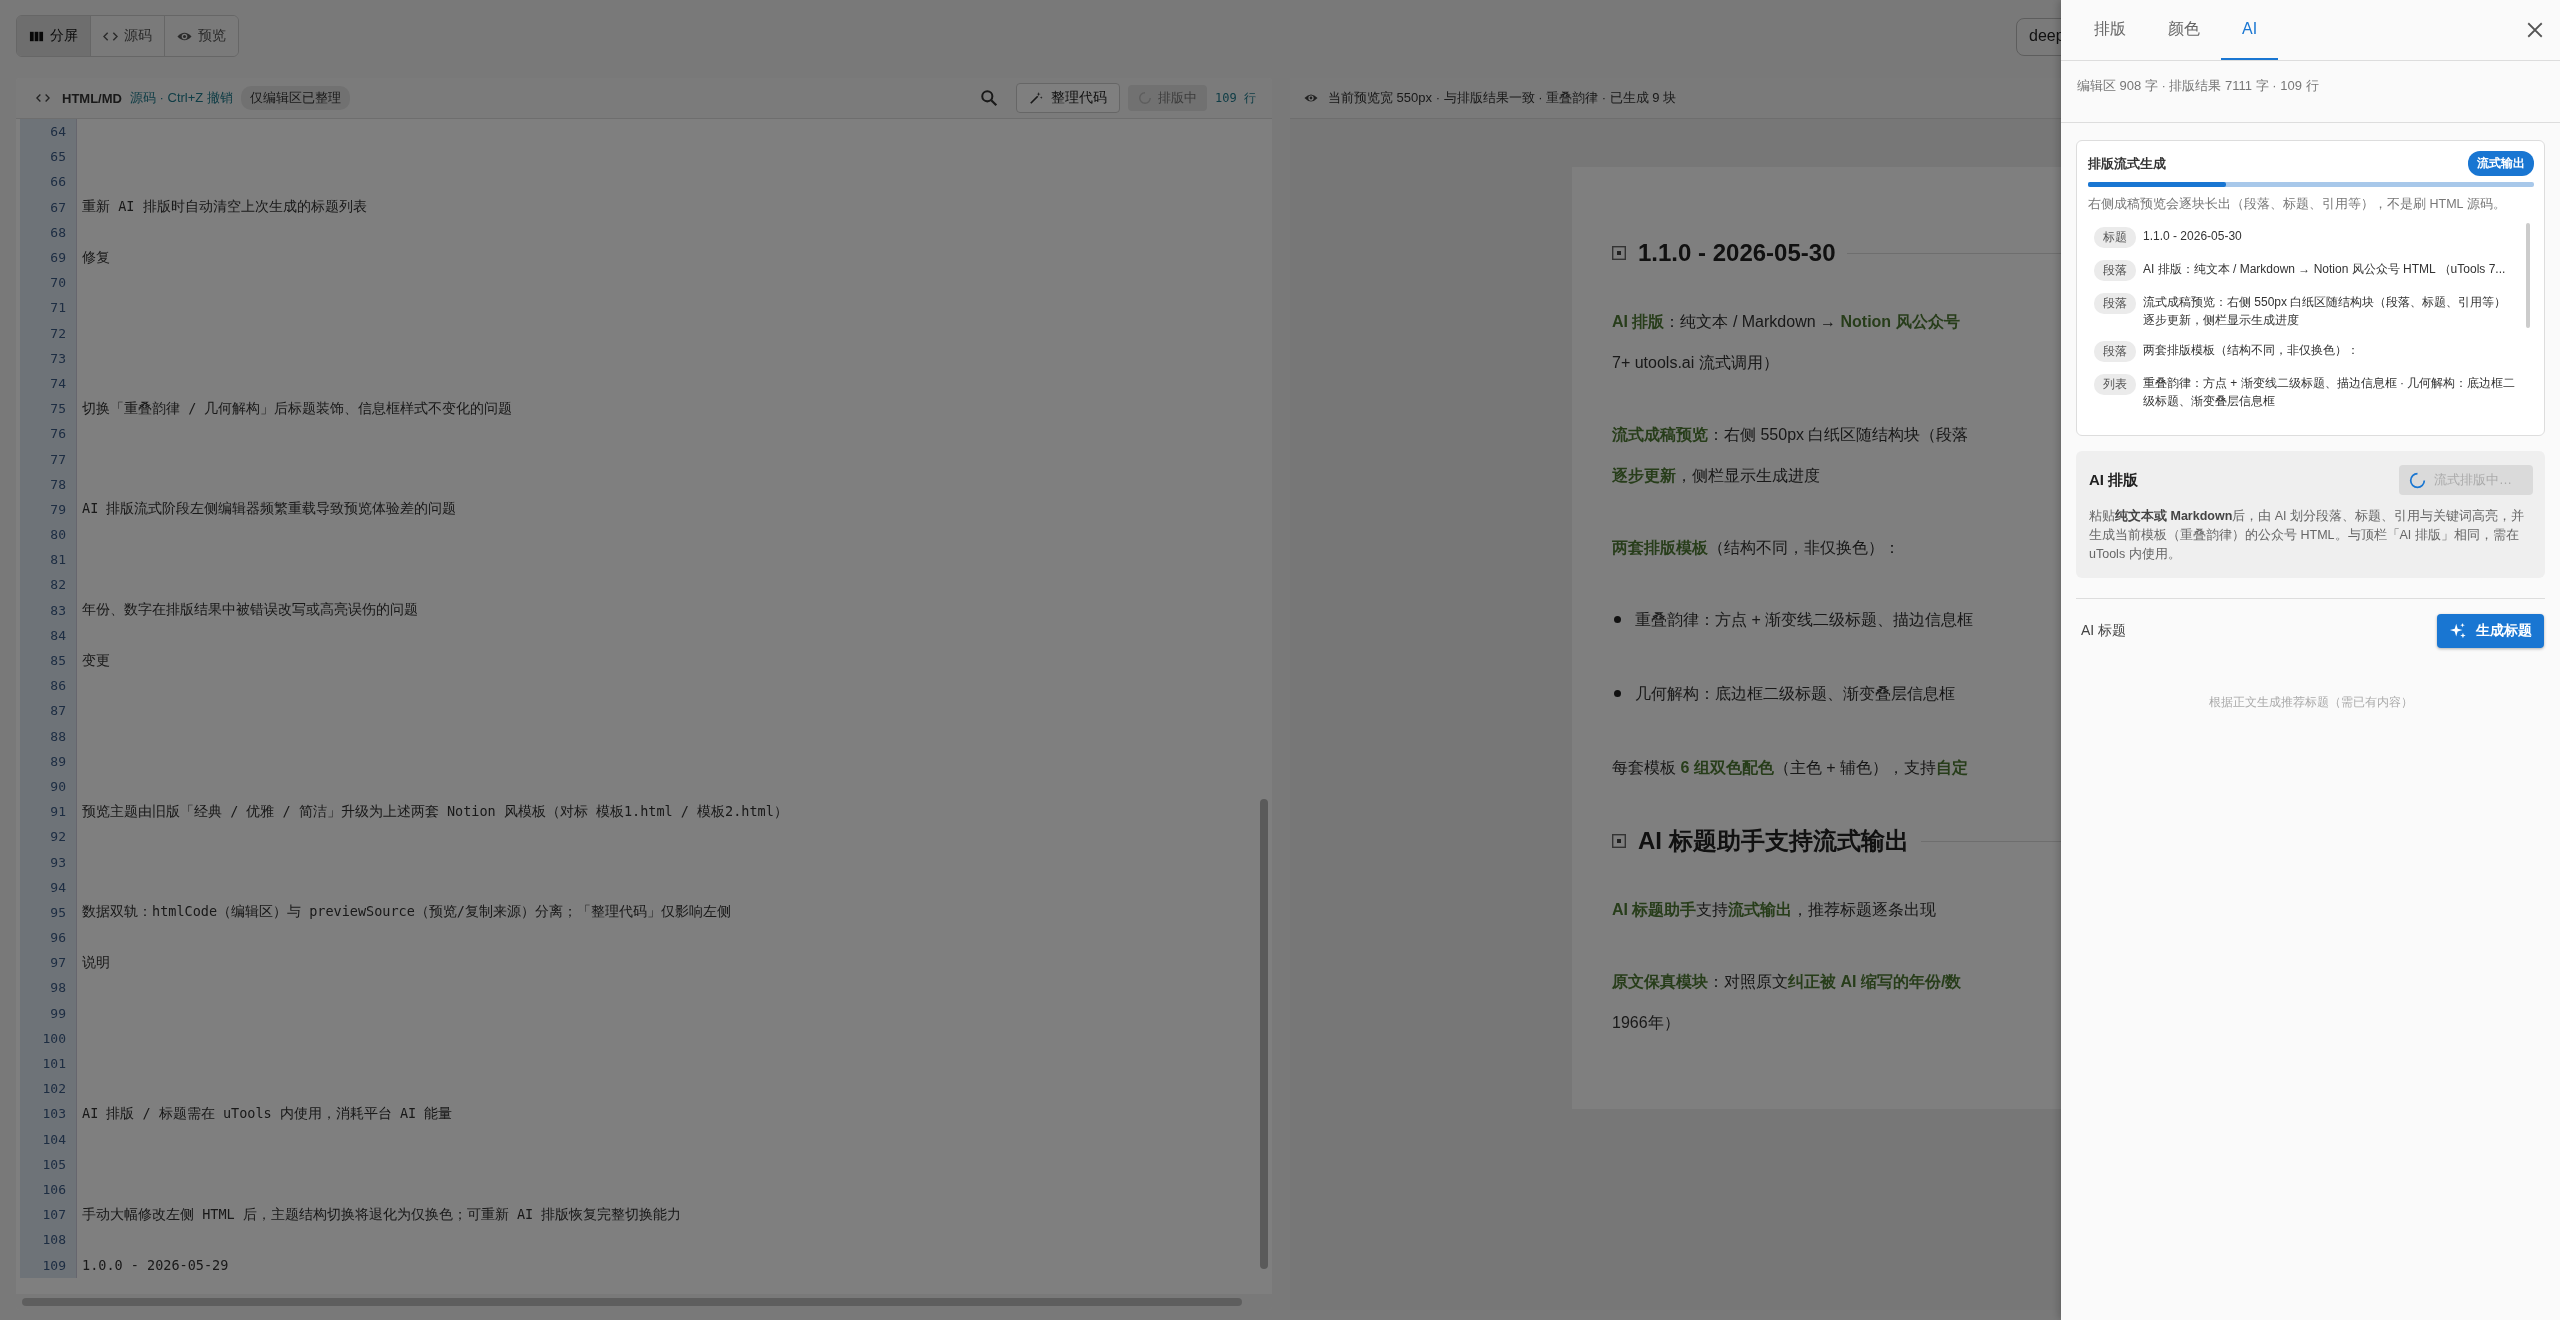 This screenshot has width=2560, height=1320. Describe the element at coordinates (48, 862) in the screenshot. I see `line-number: 93` at that location.